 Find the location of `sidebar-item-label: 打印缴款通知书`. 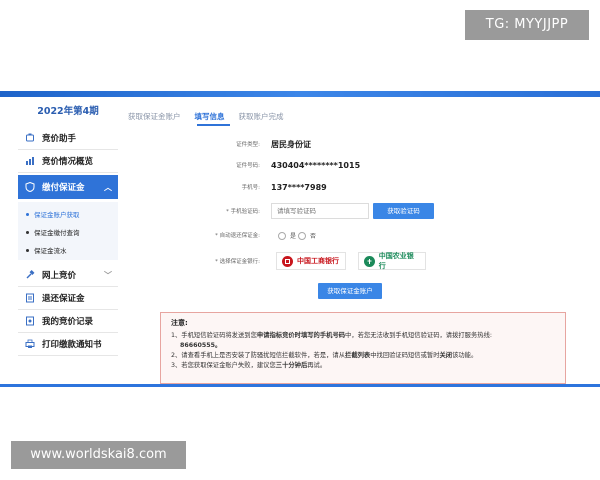

sidebar-item-label: 打印缴款通知书 is located at coordinates (72, 345).